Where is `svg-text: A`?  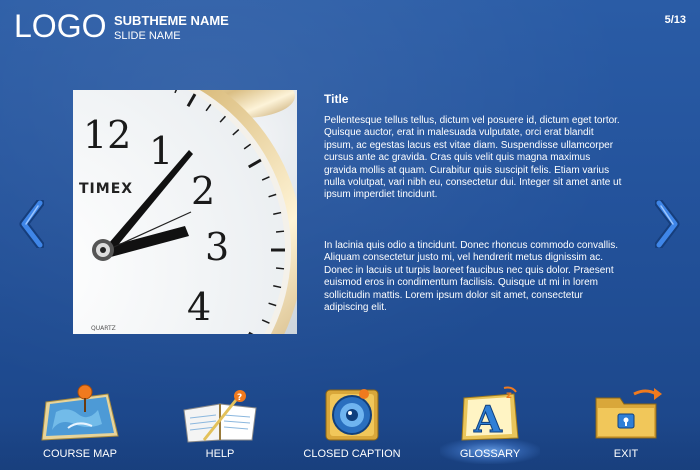
svg-text: A is located at coordinates (488, 420).